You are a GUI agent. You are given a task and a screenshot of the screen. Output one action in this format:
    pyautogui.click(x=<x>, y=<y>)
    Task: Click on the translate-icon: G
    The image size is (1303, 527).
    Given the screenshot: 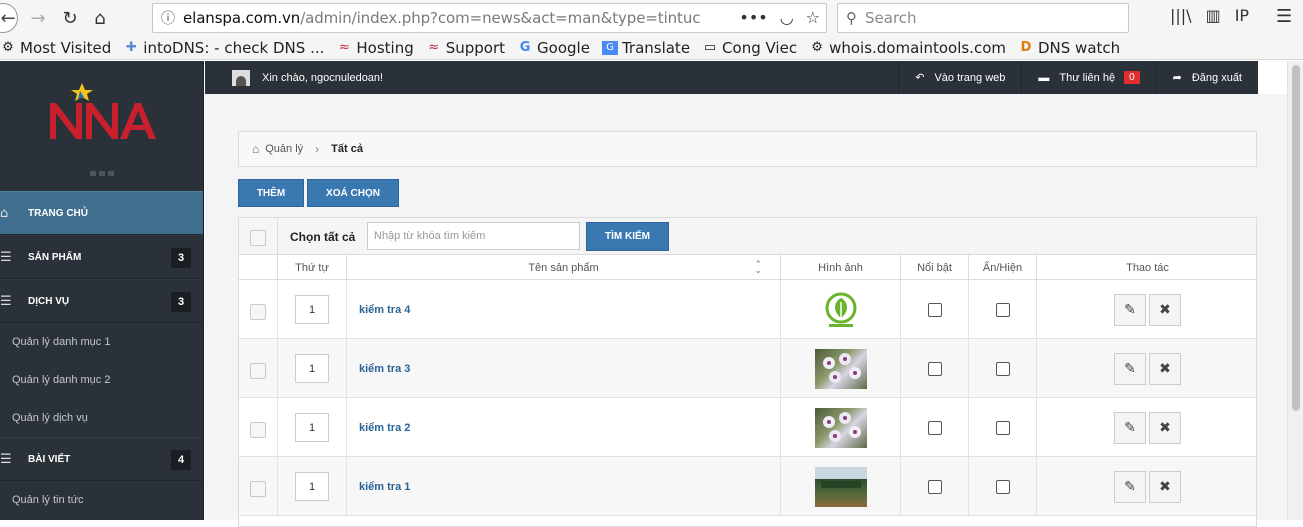 What is the action you would take?
    pyautogui.click(x=609, y=47)
    